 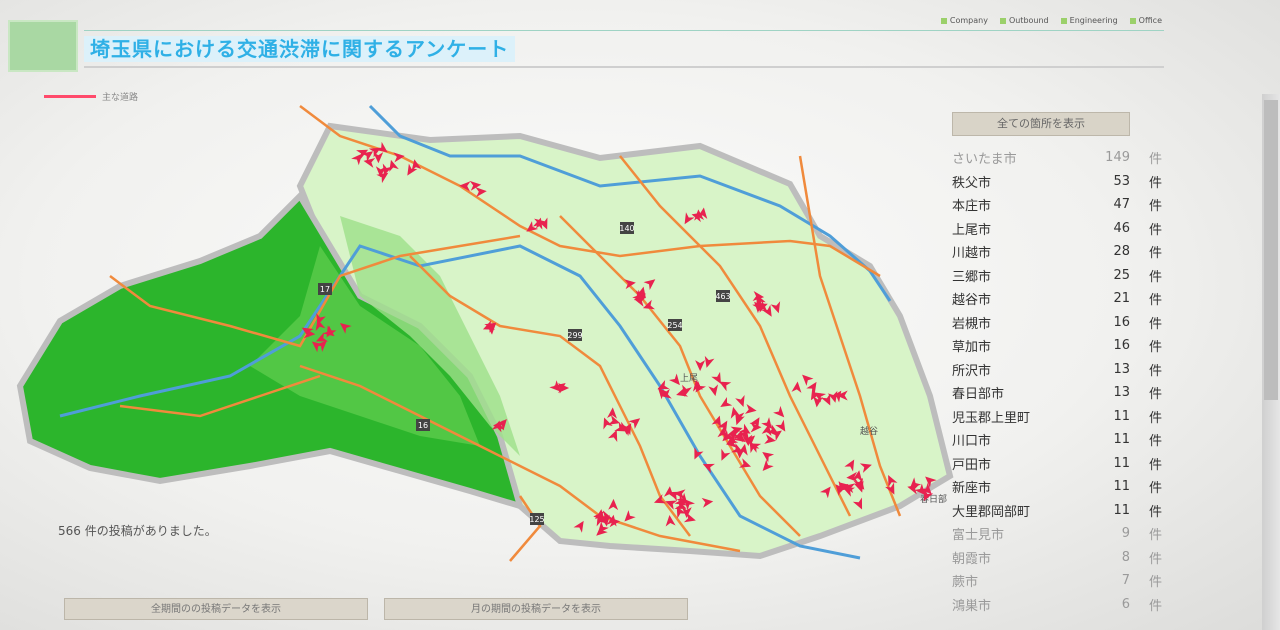 I want to click on ranking-row: 草加市 16 件, so click(x=1057, y=346).